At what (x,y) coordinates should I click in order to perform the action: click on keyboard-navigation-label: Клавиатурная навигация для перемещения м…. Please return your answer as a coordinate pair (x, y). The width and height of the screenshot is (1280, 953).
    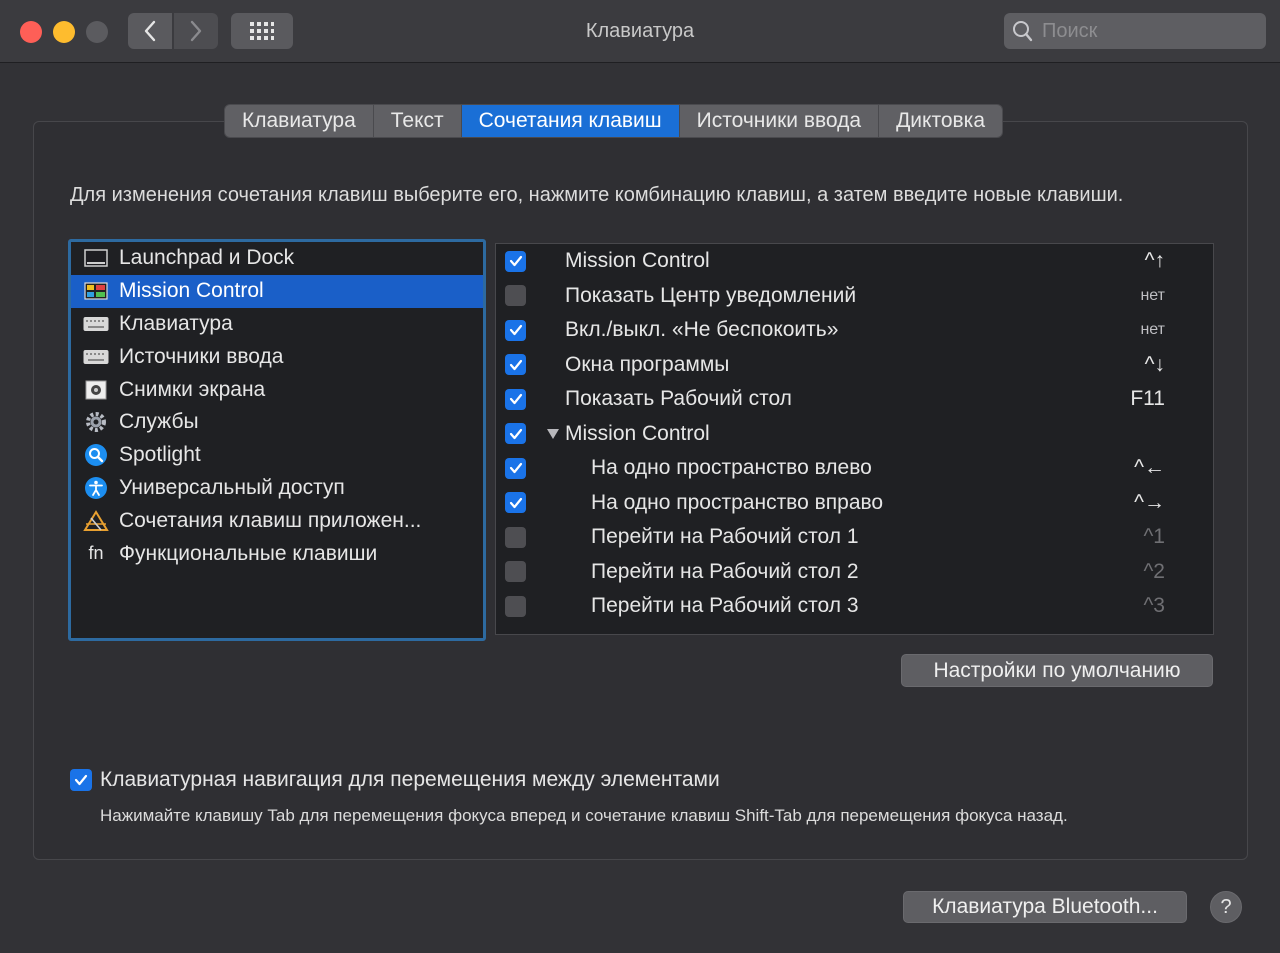
    Looking at the image, I should click on (410, 780).